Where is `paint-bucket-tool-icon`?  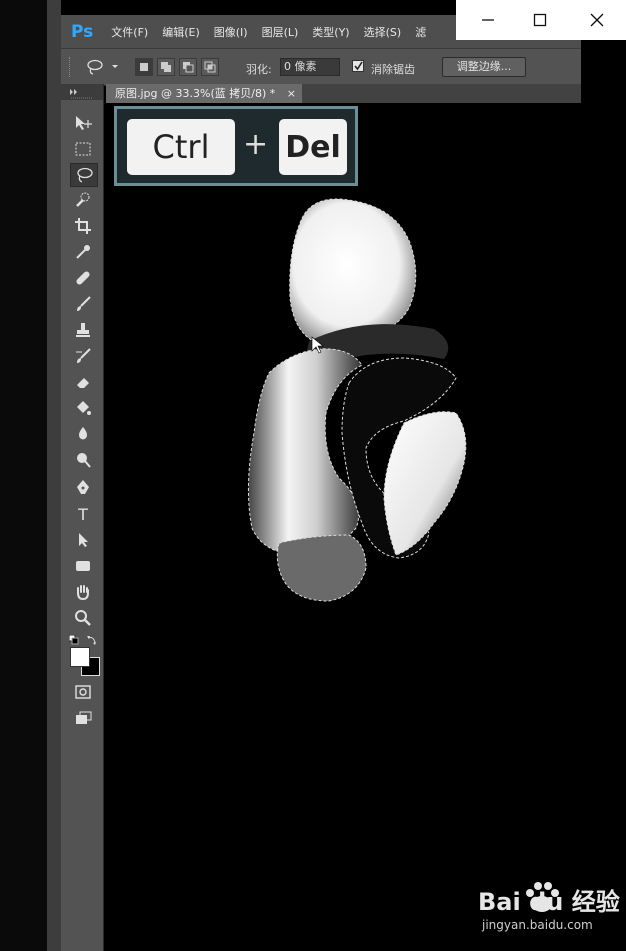 paint-bucket-tool-icon is located at coordinates (83, 408).